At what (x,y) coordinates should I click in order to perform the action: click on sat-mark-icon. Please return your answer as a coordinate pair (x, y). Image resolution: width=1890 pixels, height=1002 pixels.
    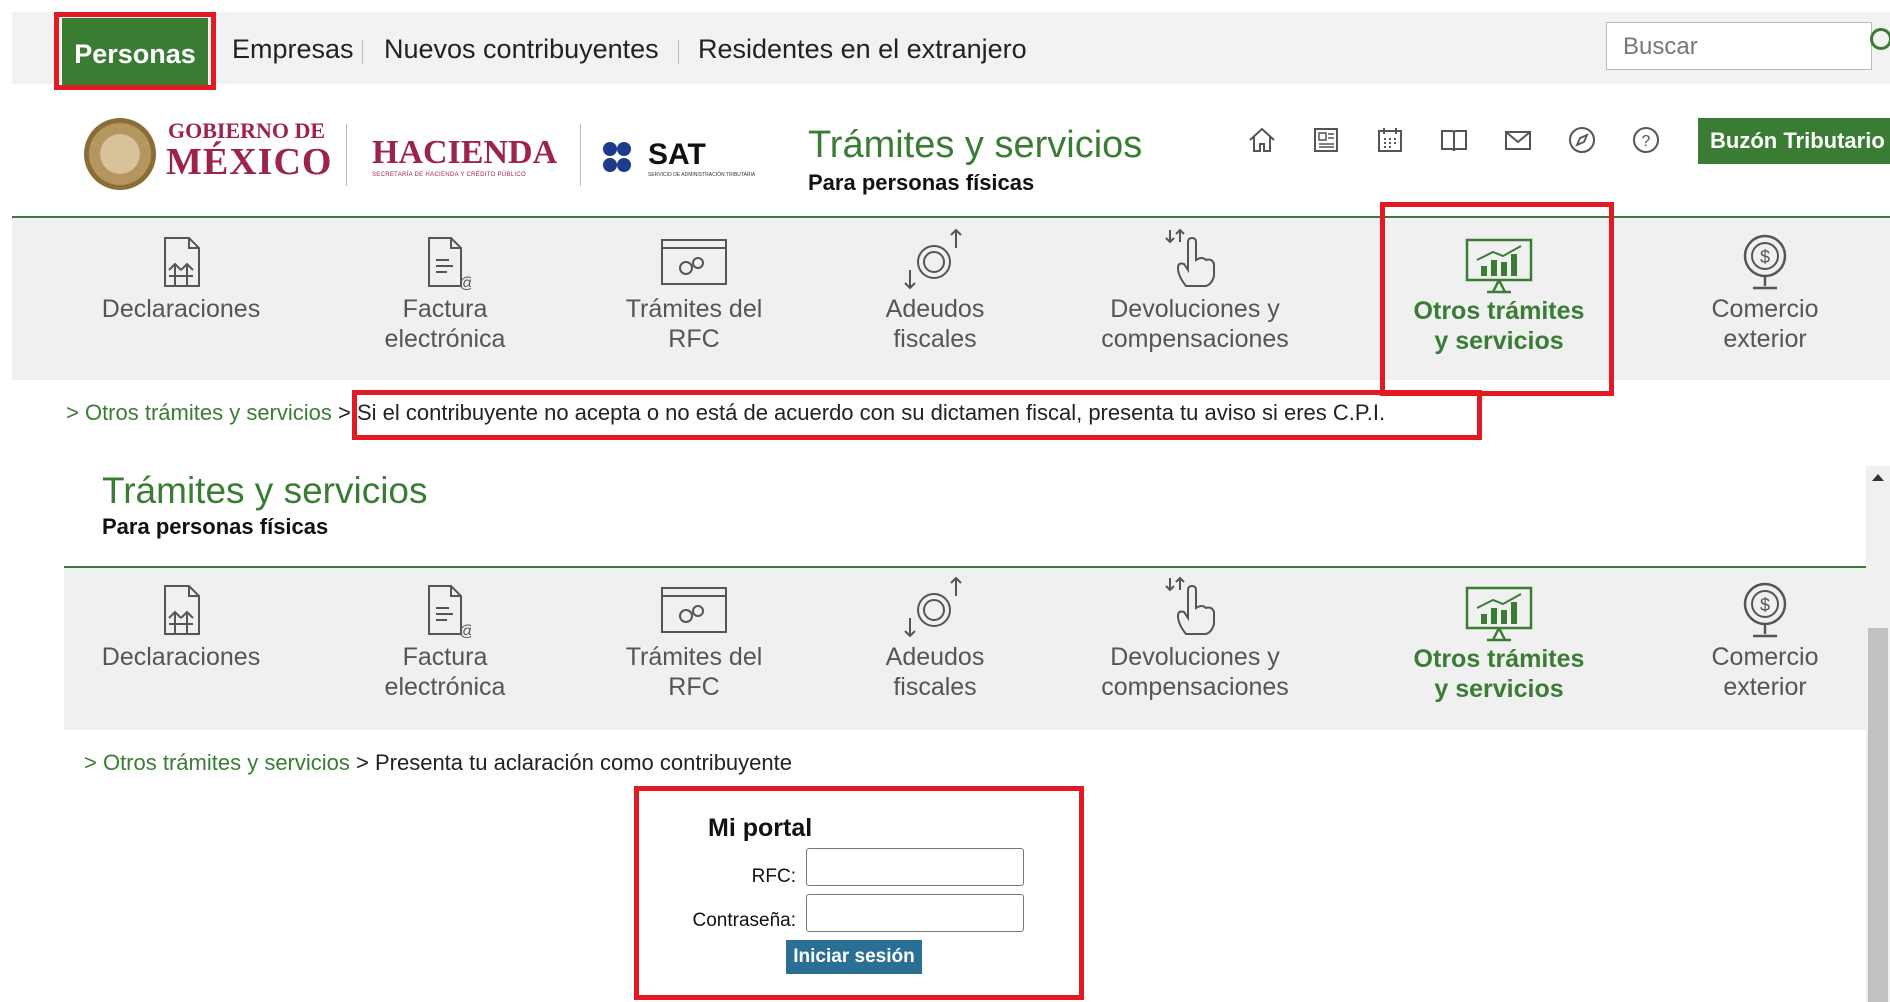
    Looking at the image, I should click on (617, 157).